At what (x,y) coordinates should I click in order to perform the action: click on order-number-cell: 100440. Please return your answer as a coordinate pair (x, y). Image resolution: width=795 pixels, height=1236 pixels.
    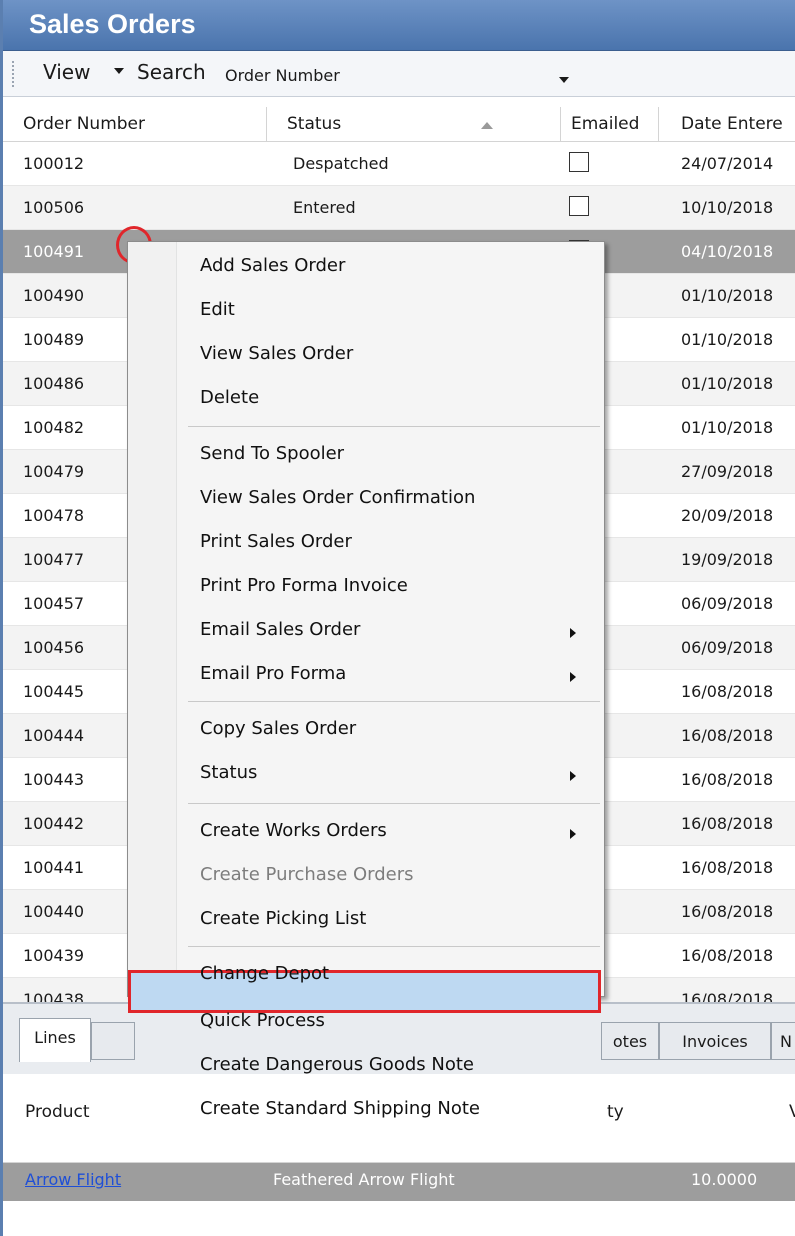
    Looking at the image, I should click on (54, 911).